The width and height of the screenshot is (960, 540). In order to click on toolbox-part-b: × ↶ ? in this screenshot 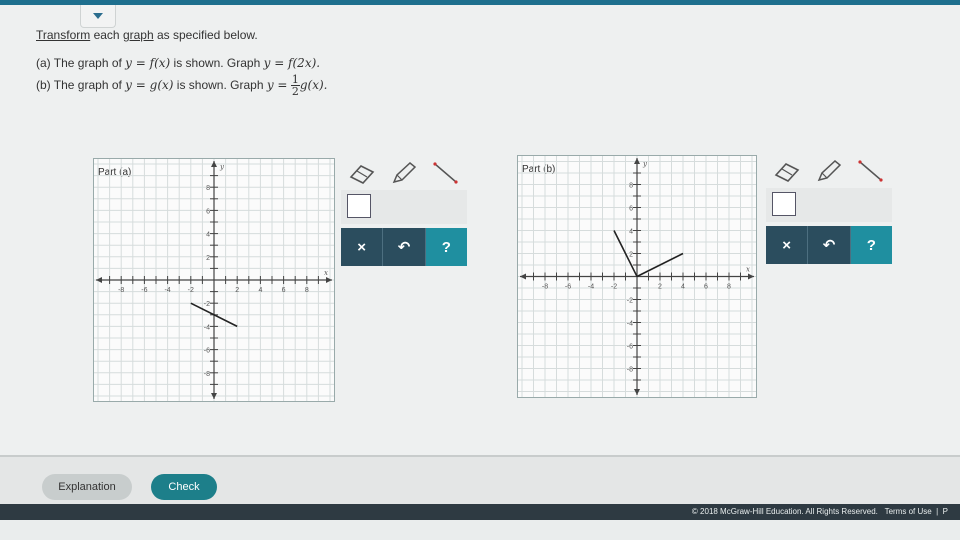, I will do `click(829, 209)`.